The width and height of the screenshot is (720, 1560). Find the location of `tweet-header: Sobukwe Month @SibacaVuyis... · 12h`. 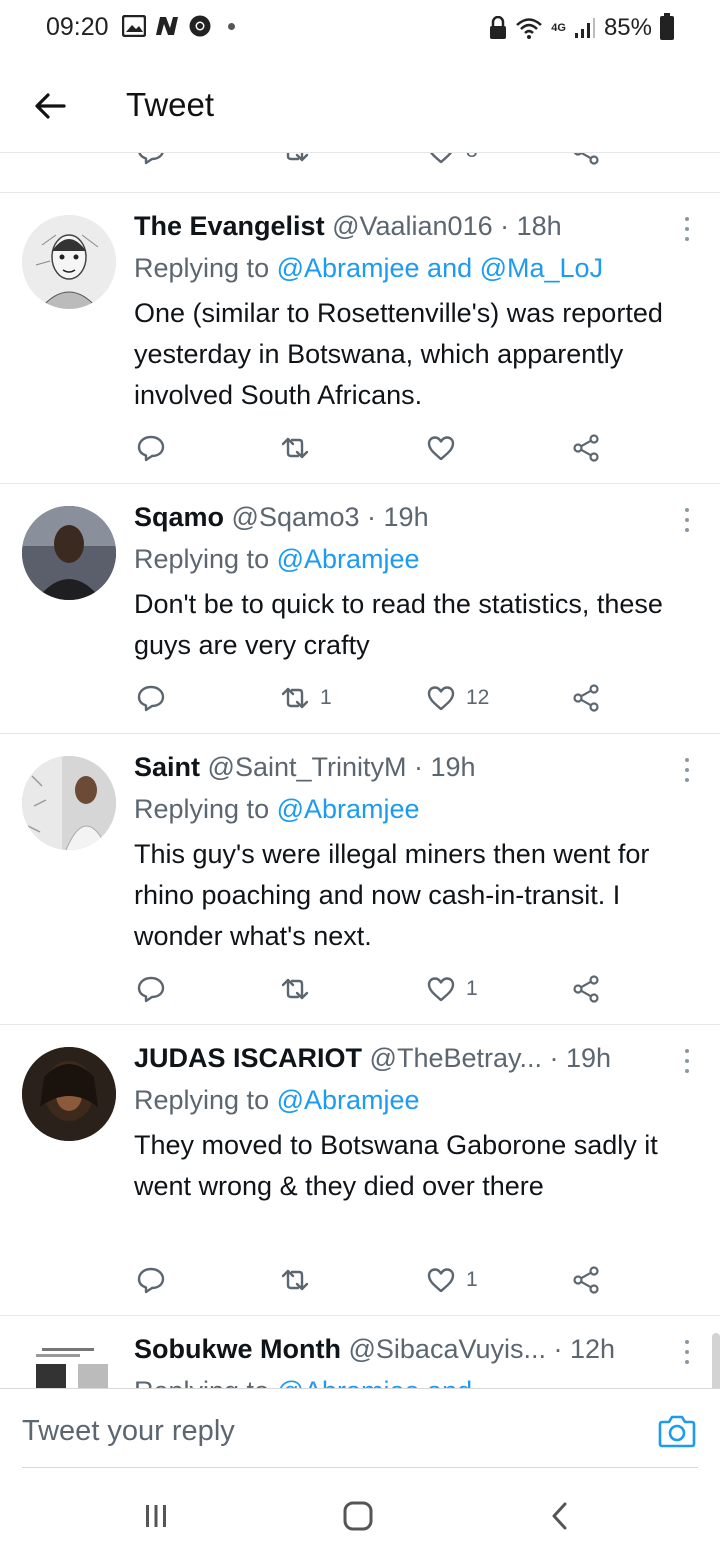

tweet-header: Sobukwe Month @SibacaVuyis... · 12h is located at coordinates (399, 1349).